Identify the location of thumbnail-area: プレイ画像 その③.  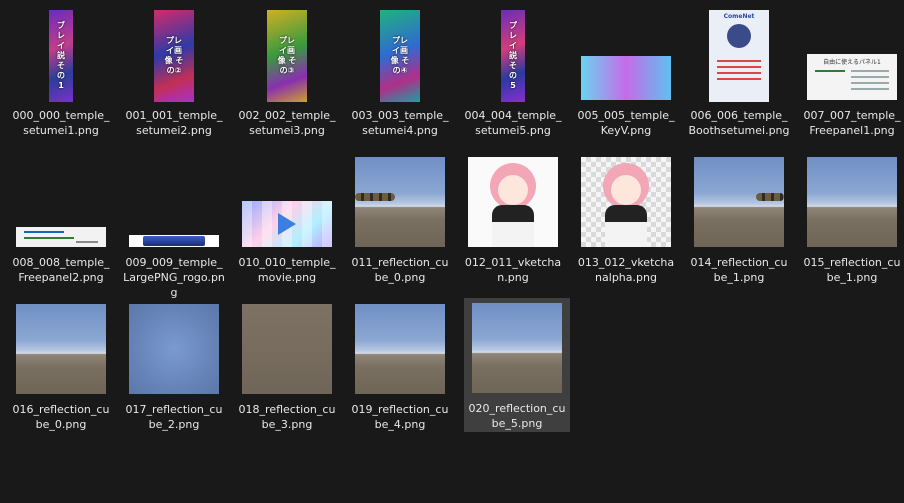
(287, 56).